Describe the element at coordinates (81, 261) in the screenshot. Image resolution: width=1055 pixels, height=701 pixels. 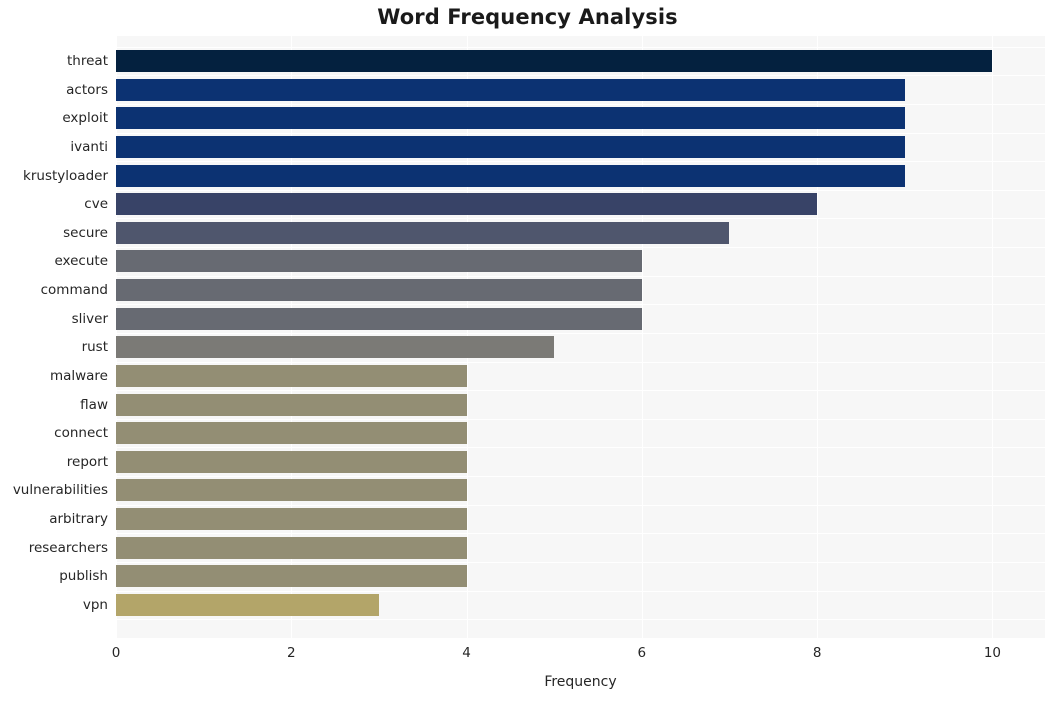
I see `y-axis-tick-label: execute` at that location.